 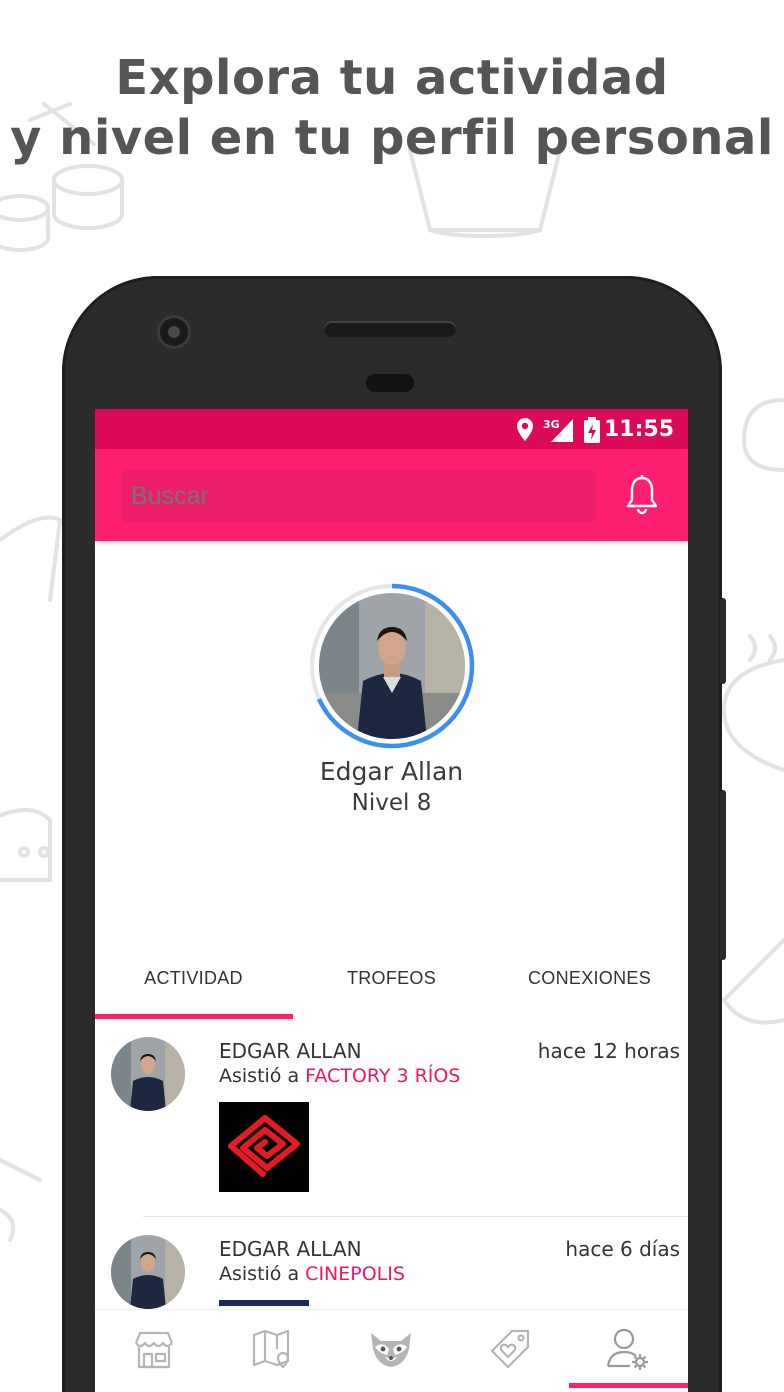 I want to click on tag-heart-icon, so click(x=510, y=1348).